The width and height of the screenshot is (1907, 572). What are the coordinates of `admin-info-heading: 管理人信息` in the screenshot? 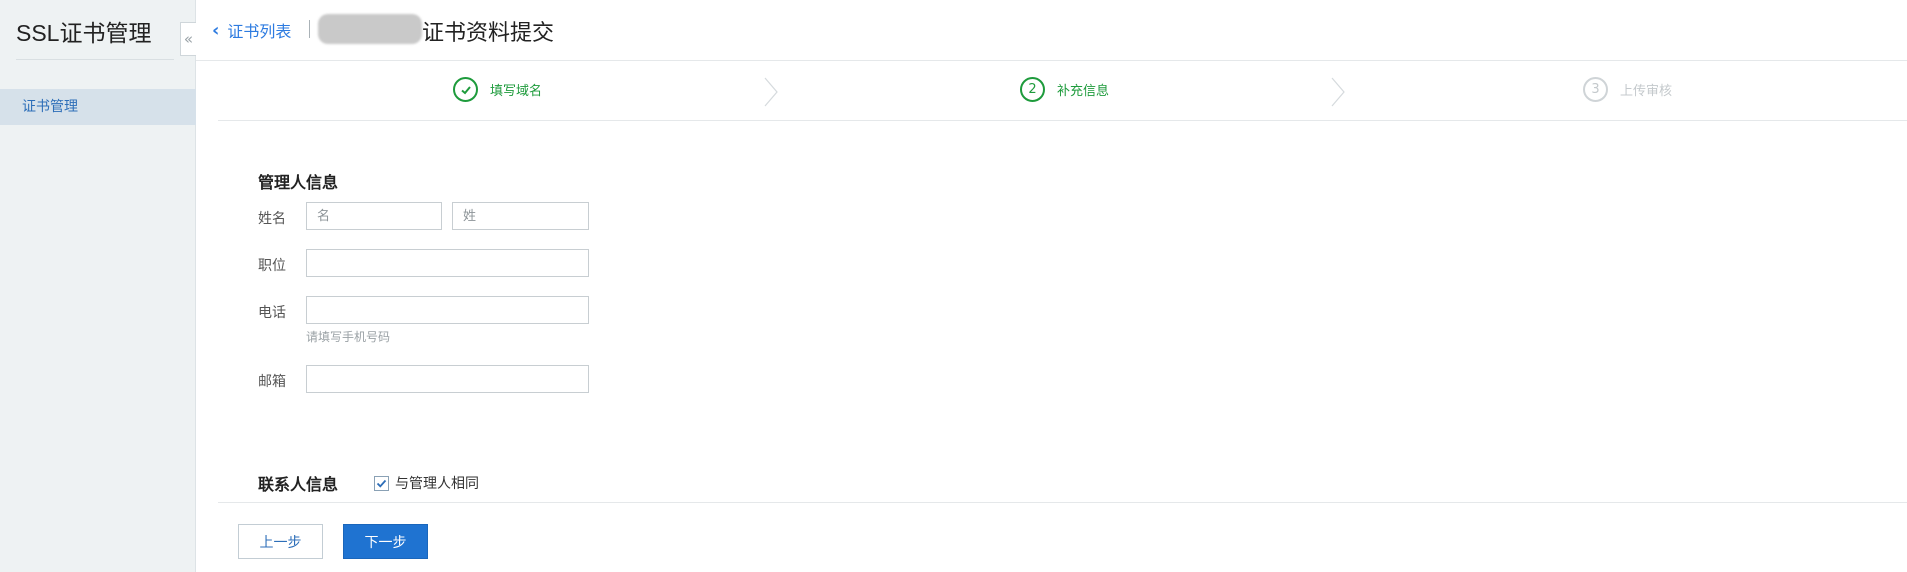 It's located at (298, 182).